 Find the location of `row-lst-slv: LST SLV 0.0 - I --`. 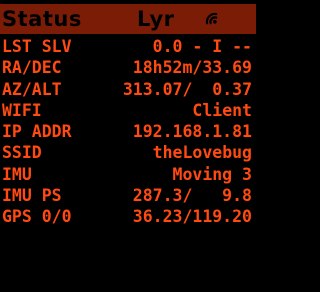

row-lst-slv: LST SLV 0.0 - I -- is located at coordinates (128, 46).